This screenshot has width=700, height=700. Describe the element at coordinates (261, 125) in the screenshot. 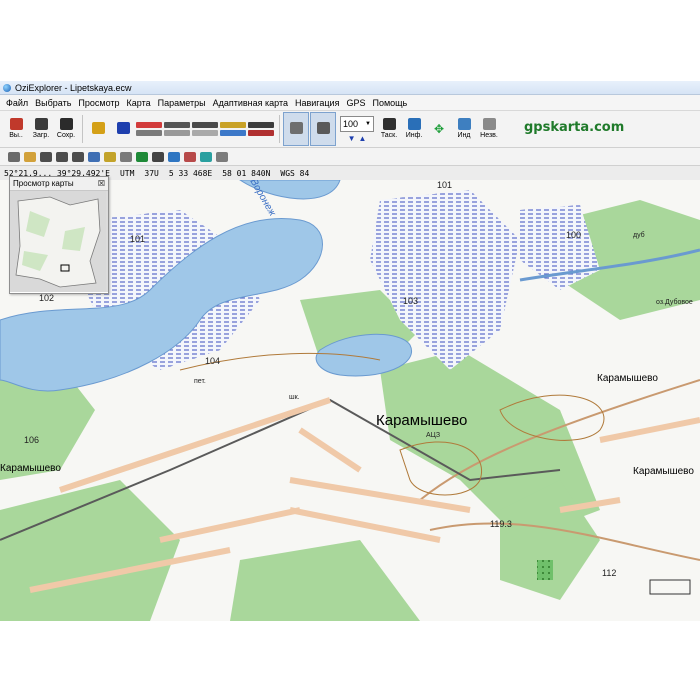

I see `name-icon` at that location.